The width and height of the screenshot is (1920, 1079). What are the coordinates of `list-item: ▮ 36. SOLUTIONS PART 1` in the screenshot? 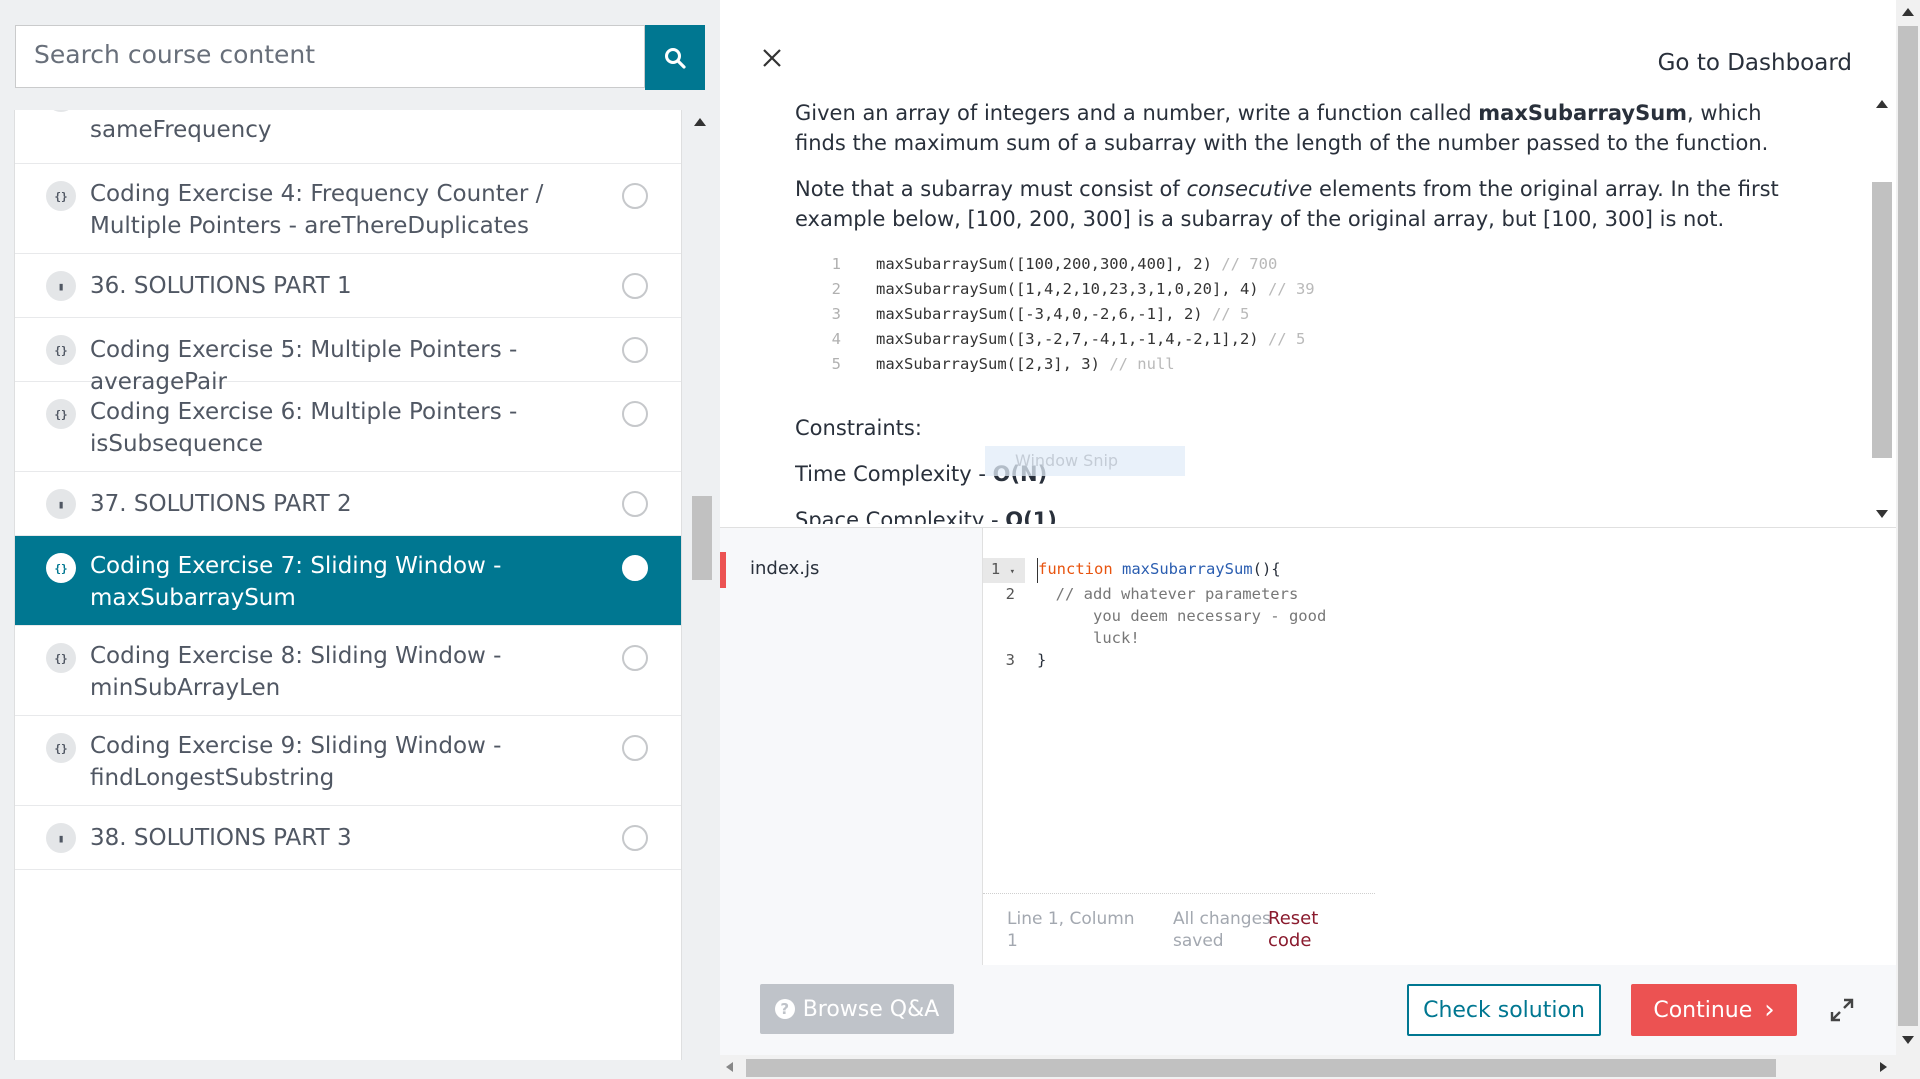 It's located at (348, 286).